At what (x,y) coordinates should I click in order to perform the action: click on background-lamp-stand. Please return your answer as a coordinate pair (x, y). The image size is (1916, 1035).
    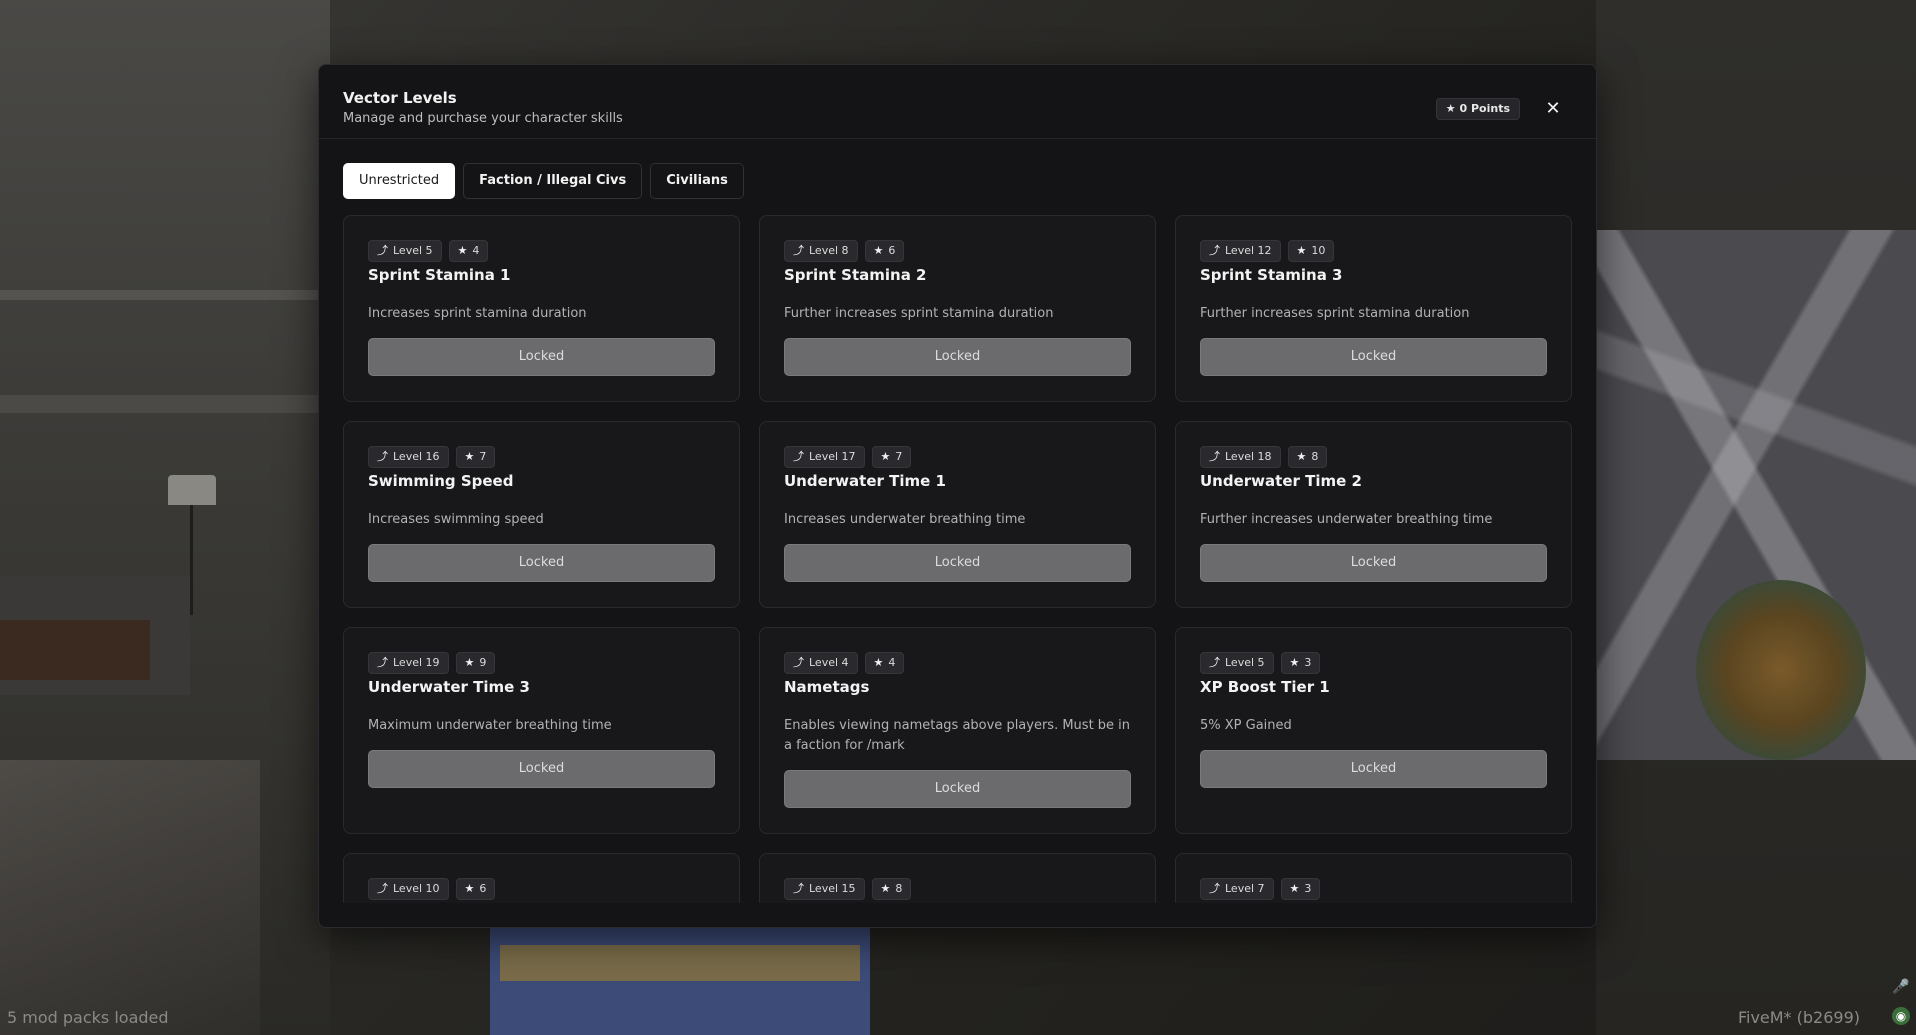
    Looking at the image, I should click on (191, 560).